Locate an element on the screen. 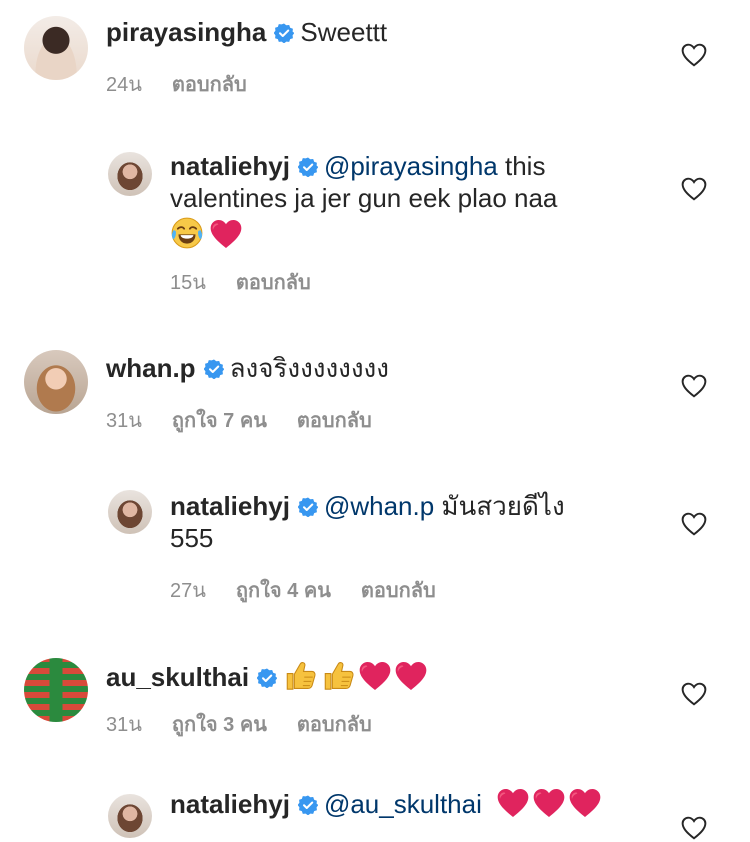 The image size is (750, 842). comment-emoji-line is located at coordinates (363, 233).